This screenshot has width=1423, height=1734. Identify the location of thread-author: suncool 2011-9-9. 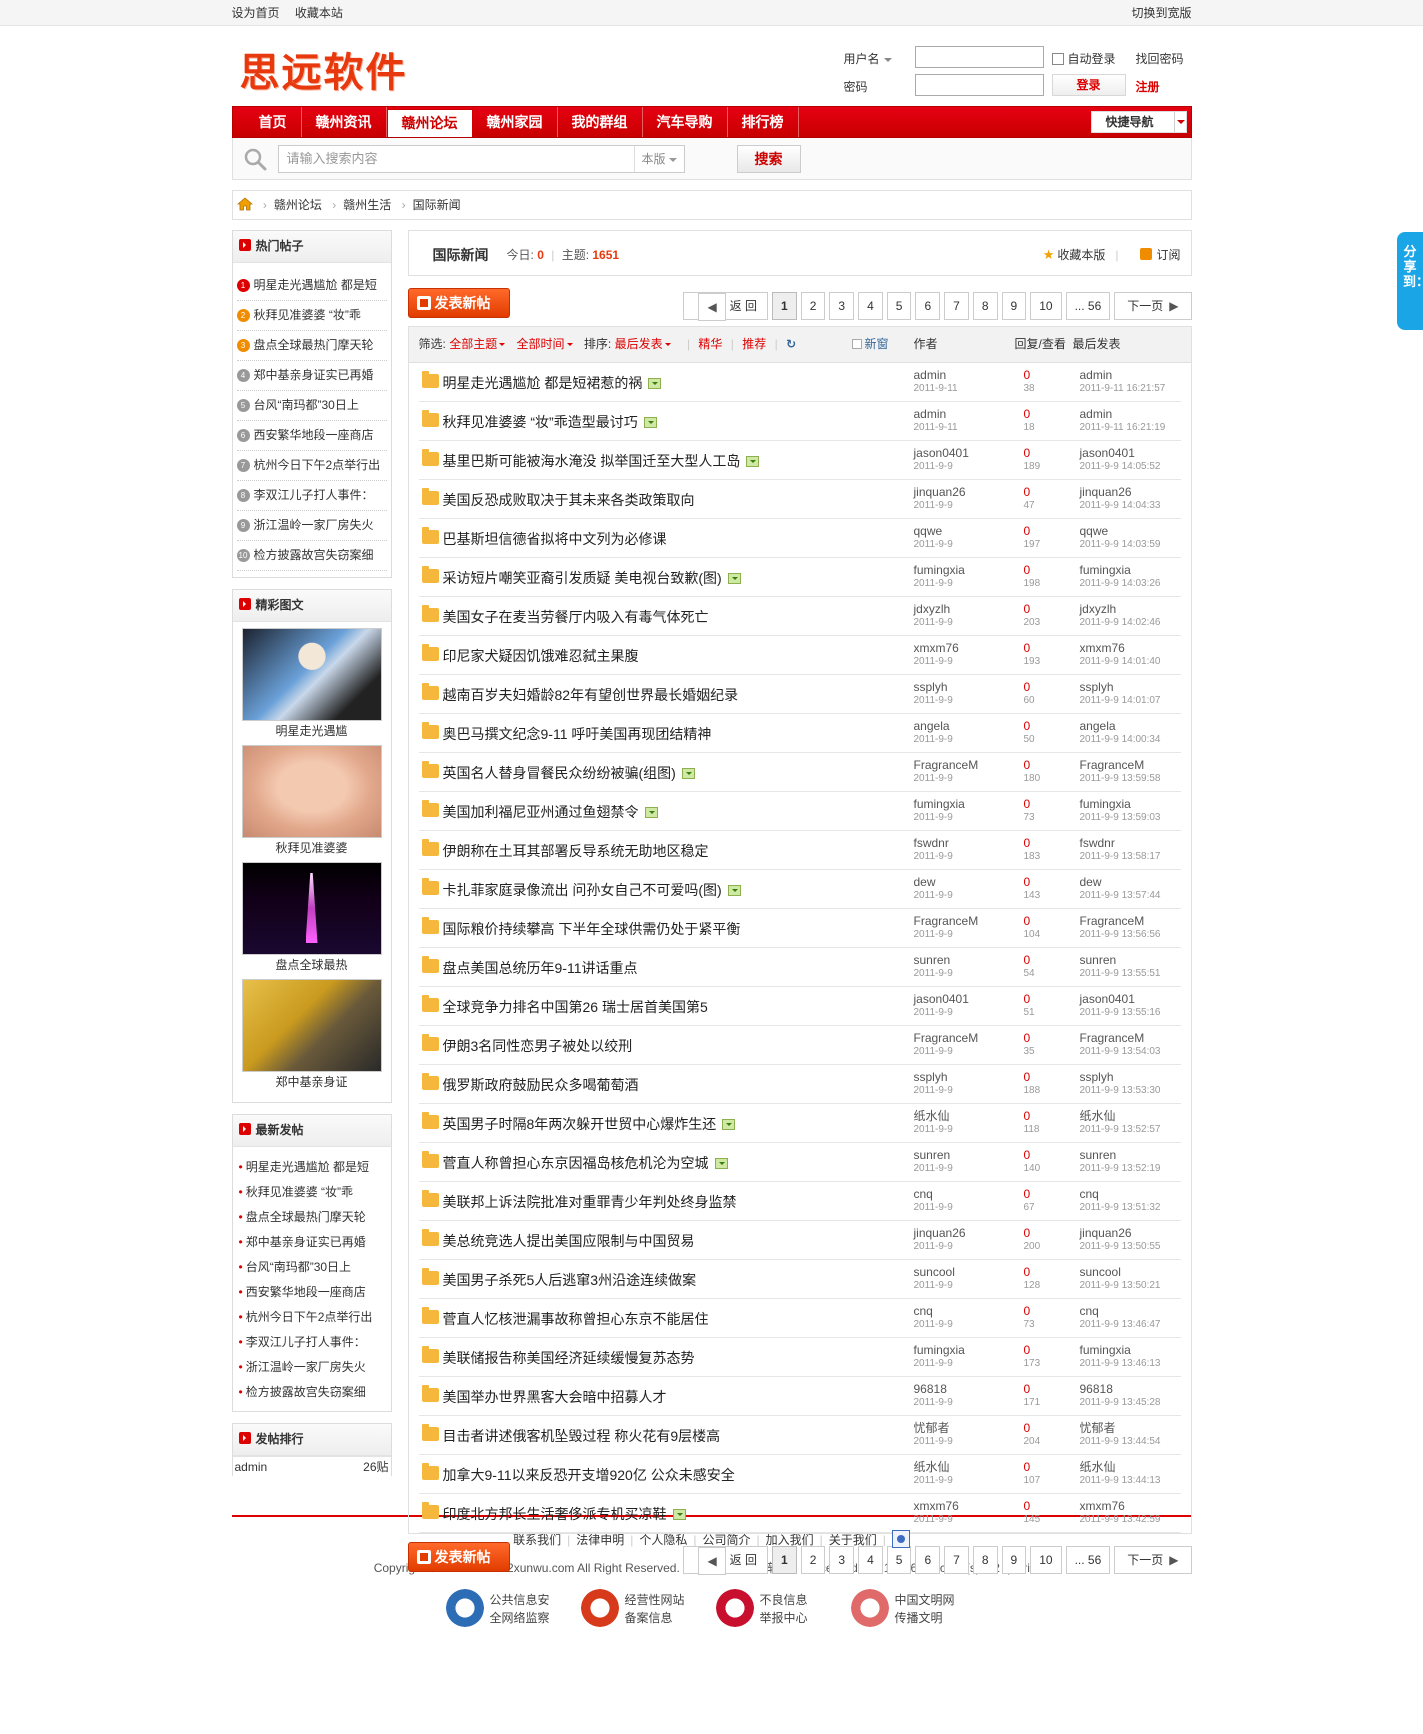
(934, 1279).